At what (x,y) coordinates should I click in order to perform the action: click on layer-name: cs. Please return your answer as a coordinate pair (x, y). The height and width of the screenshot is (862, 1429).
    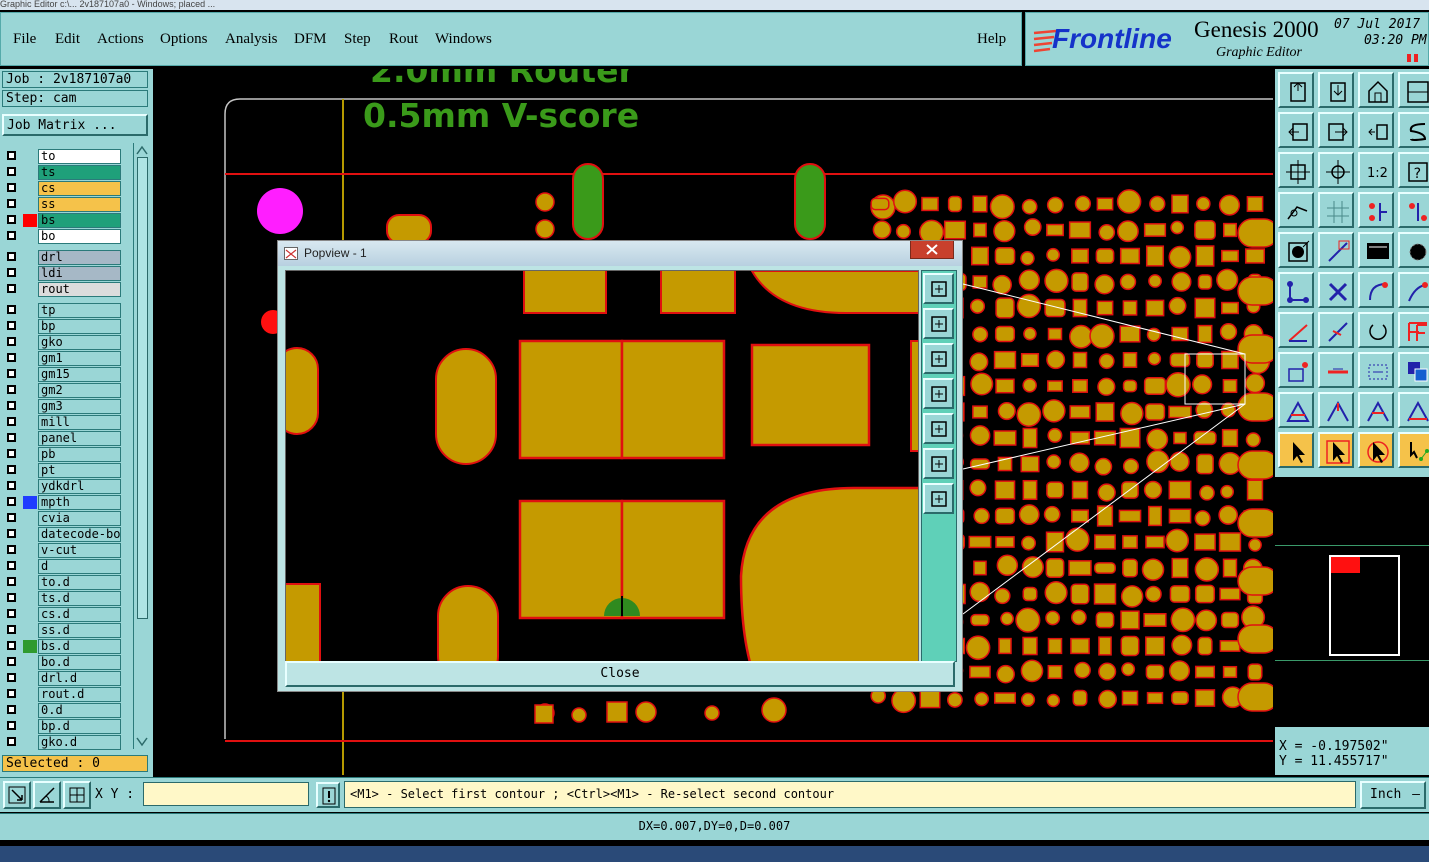
    Looking at the image, I should click on (79, 188).